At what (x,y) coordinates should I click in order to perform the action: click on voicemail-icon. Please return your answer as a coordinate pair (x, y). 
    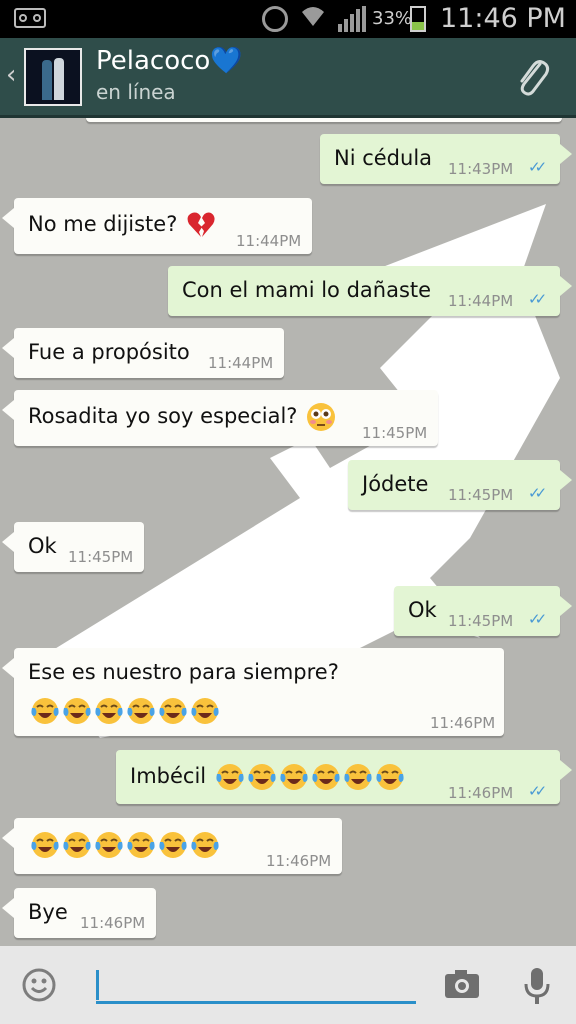
    Looking at the image, I should click on (30, 18).